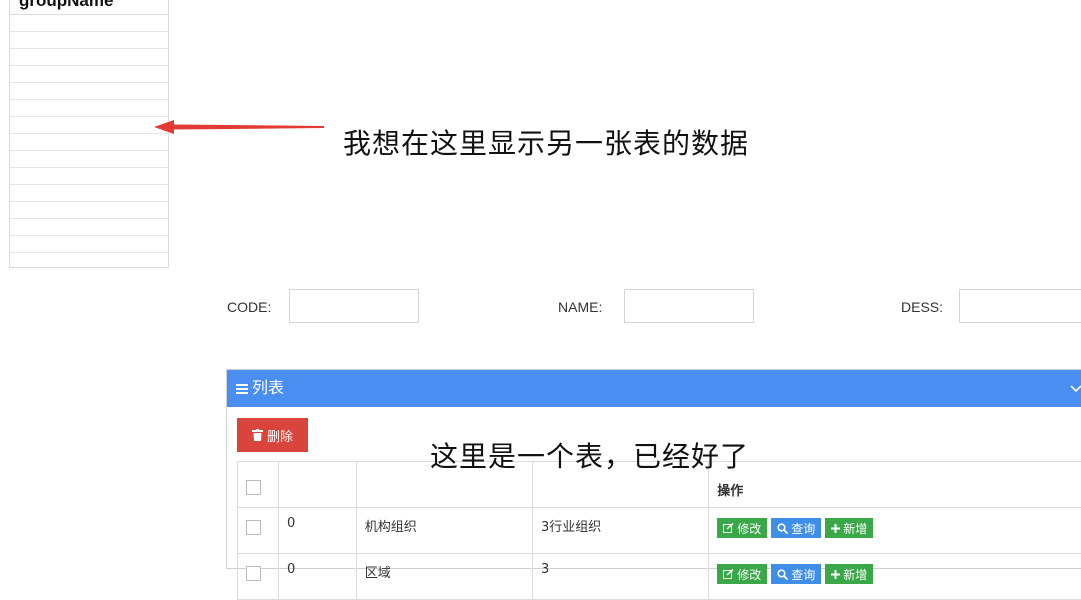 This screenshot has height=600, width=1081. Describe the element at coordinates (1020, 306) in the screenshot. I see `dess-input` at that location.